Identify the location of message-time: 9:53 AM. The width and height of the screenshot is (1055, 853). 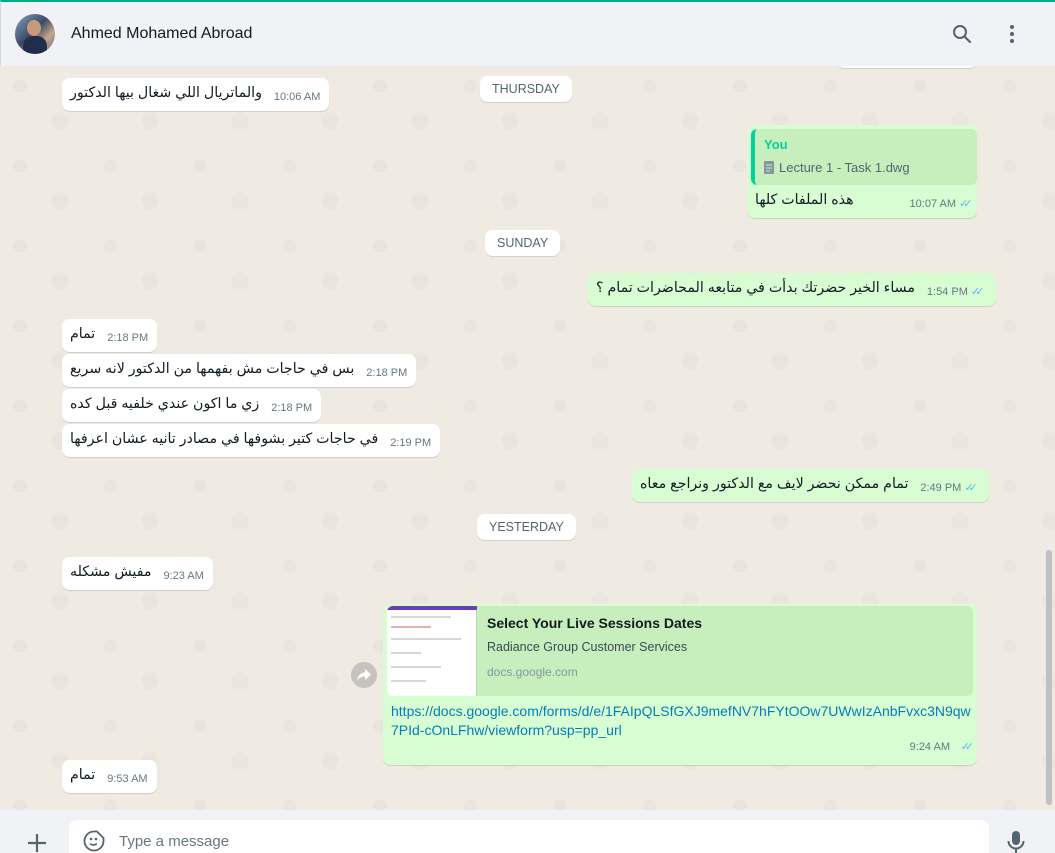
(127, 779).